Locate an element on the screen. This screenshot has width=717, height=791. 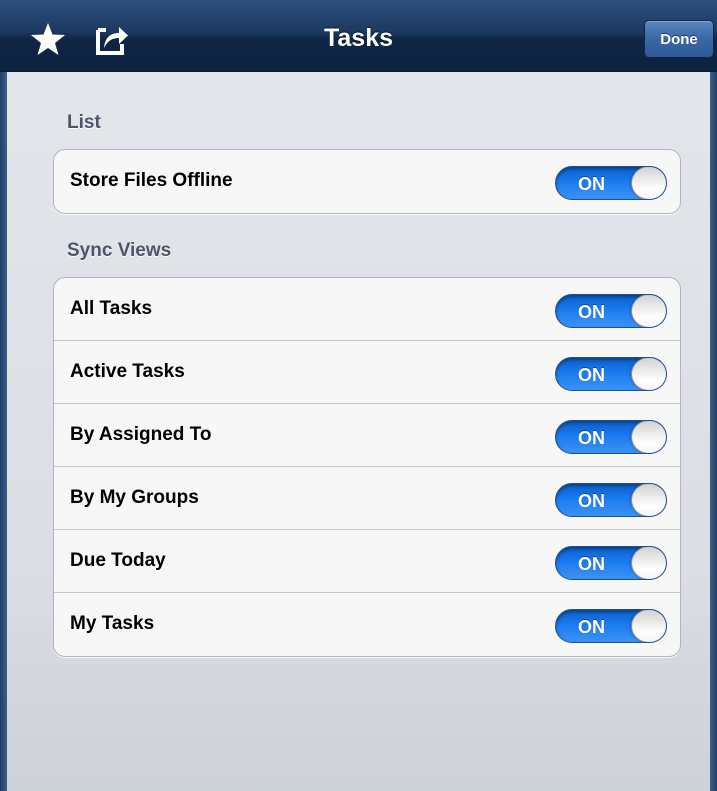
section-header-list: List is located at coordinates (84, 122).